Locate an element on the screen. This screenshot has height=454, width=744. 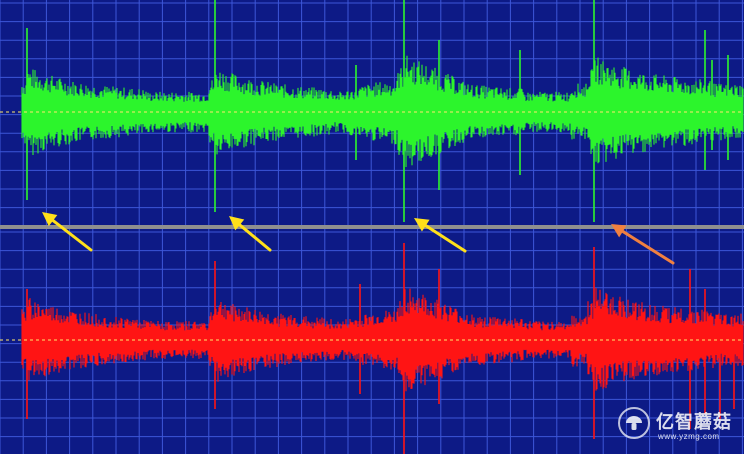
watermark-url: www.yzmg.com is located at coordinates (689, 436).